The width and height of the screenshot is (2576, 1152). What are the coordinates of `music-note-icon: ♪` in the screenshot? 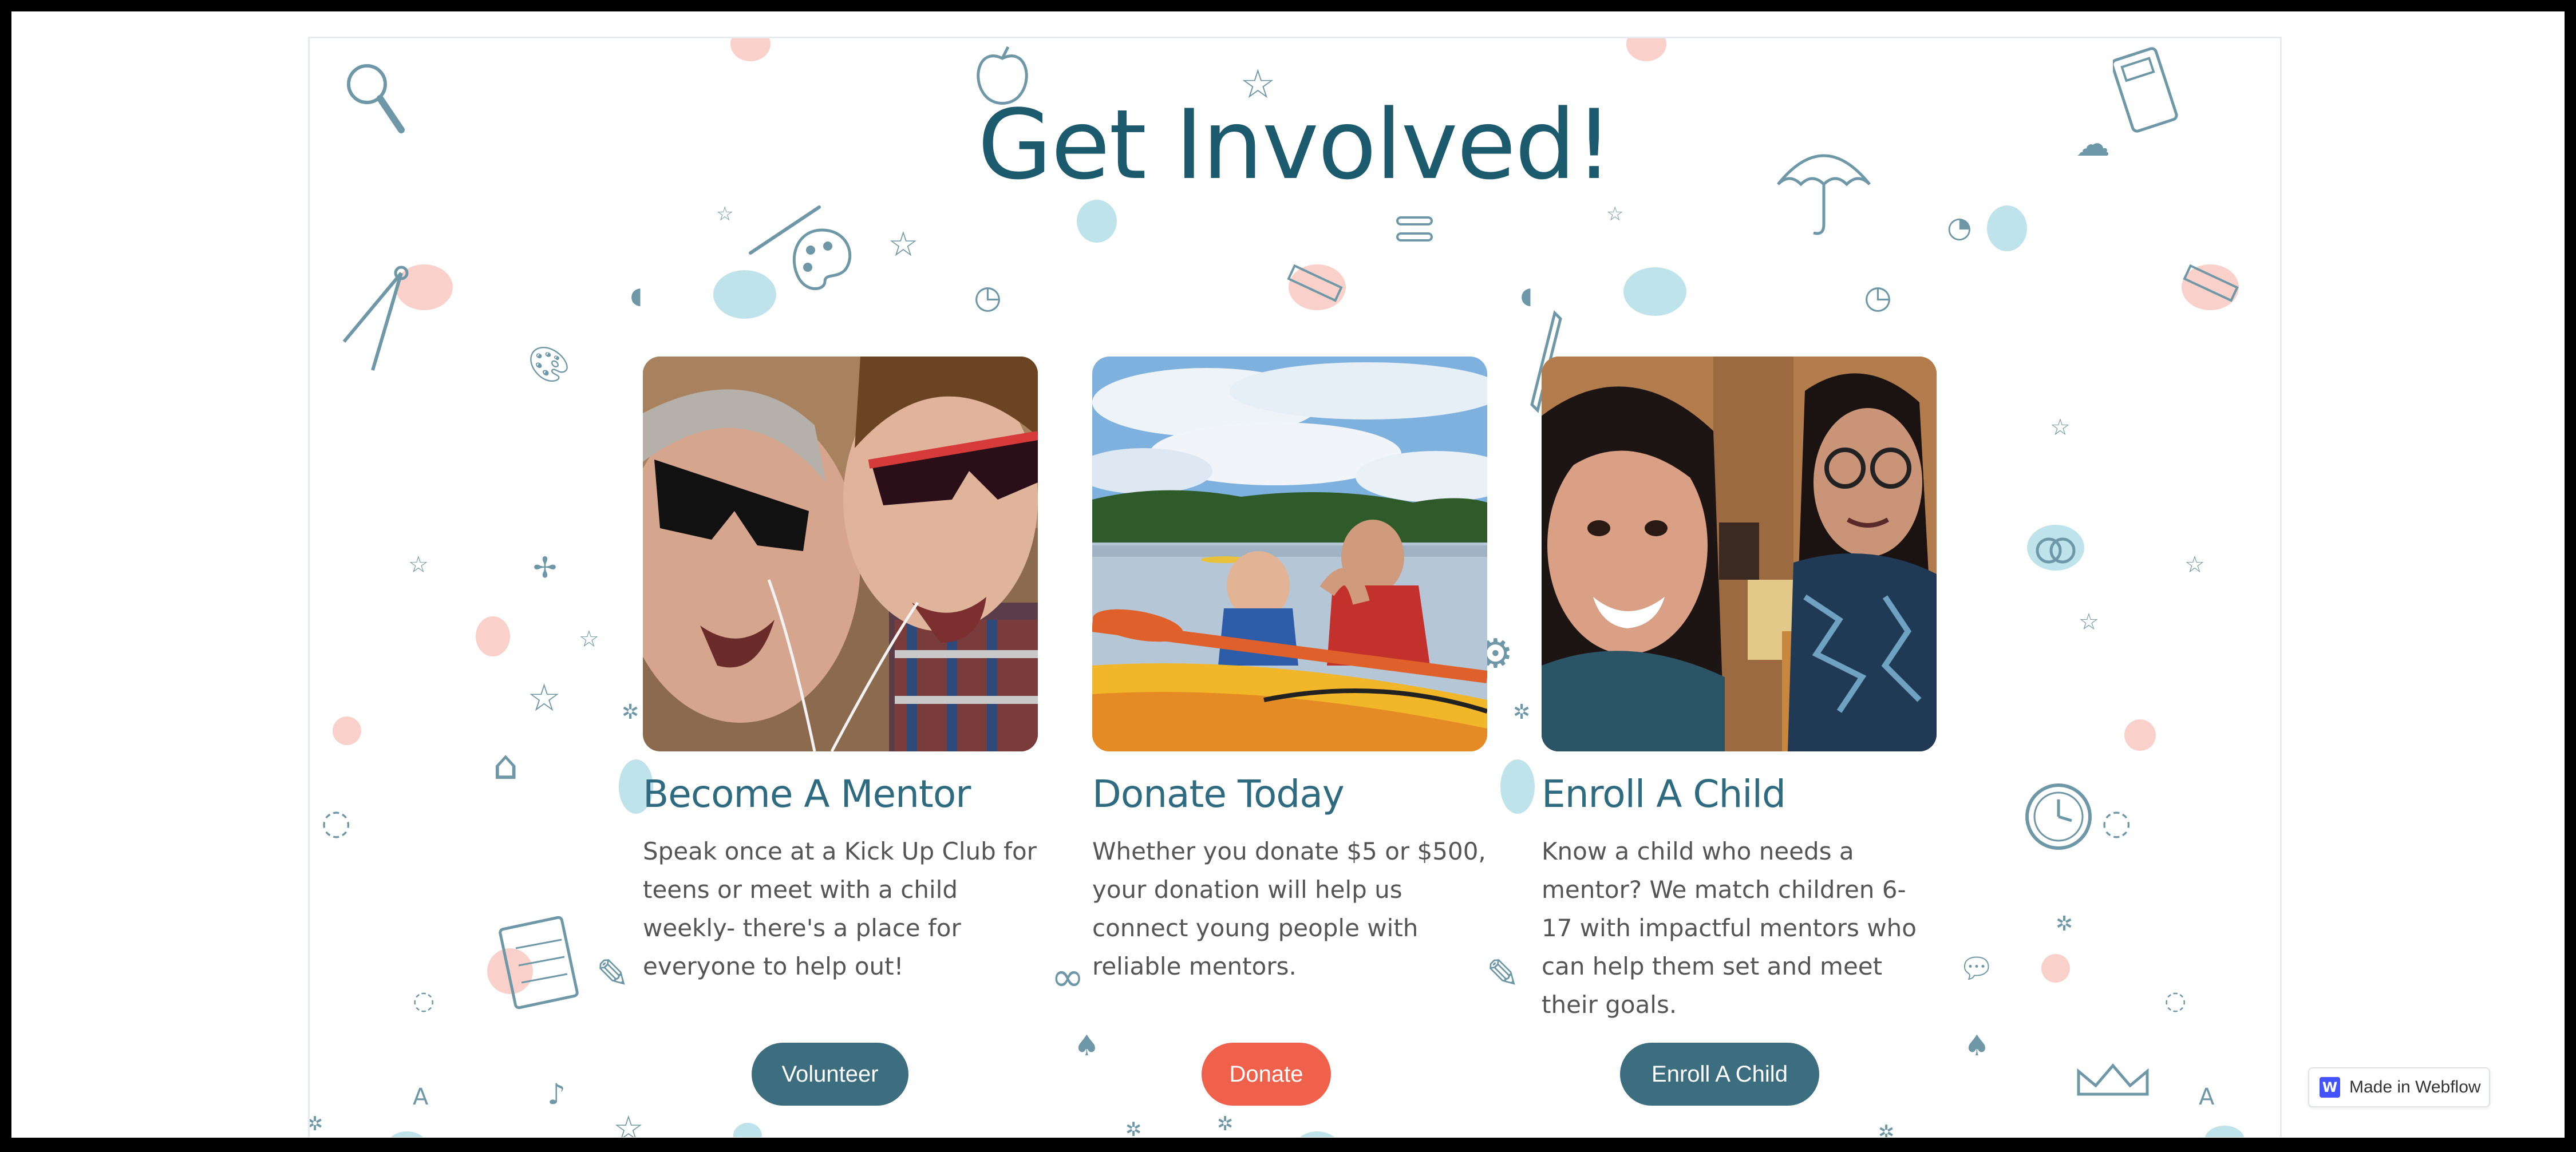 It's located at (556, 1094).